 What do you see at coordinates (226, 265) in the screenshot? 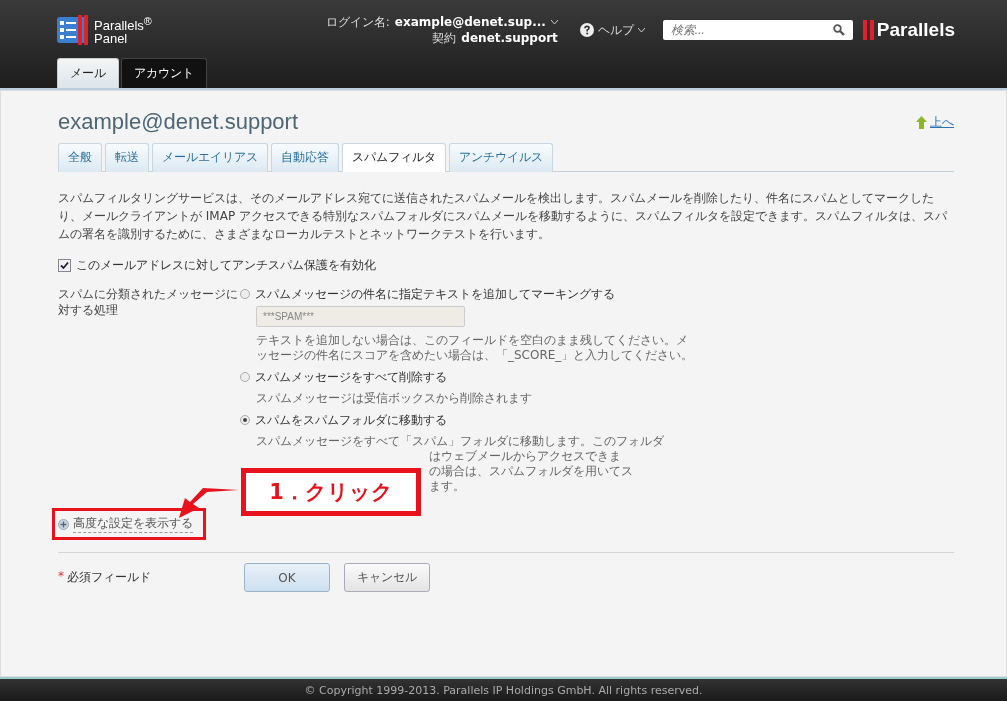
I see `checkbox-label: このメールアドレスに対してアンチスパム保護を有効化` at bounding box center [226, 265].